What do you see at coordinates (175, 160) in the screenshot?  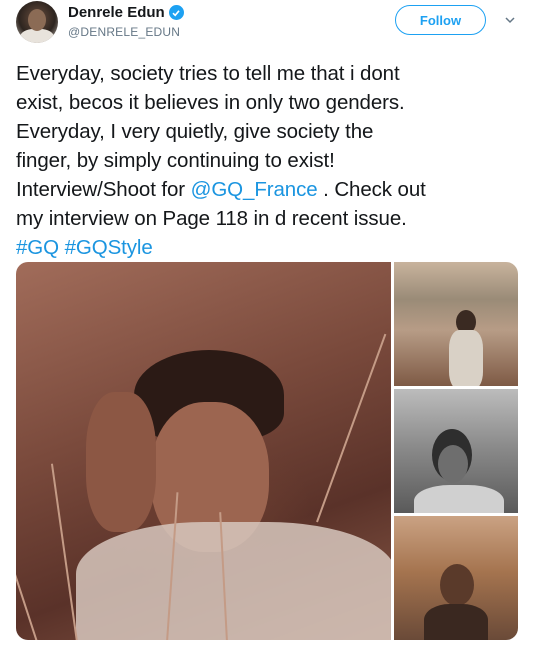 I see `tweet-line: finger, by simply continuing to exist!` at bounding box center [175, 160].